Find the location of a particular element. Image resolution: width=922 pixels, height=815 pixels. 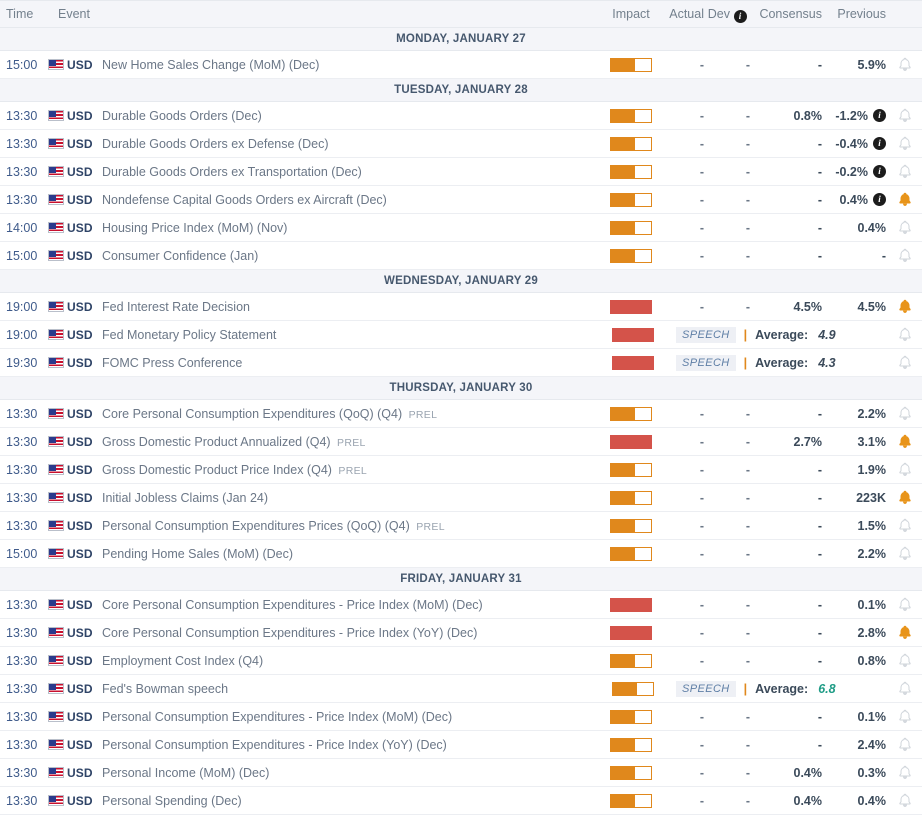

event-name: New Home Sales Change (MoM) (Dec) is located at coordinates (348, 65).